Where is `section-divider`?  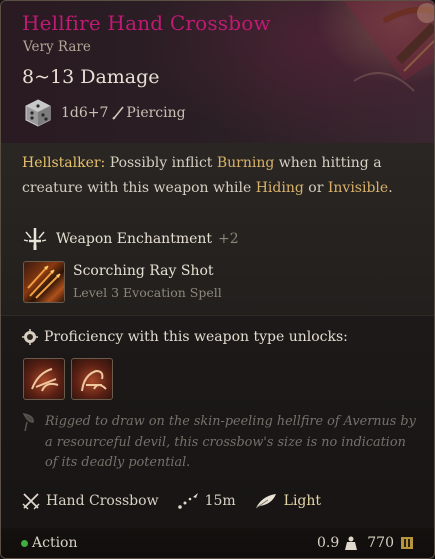 section-divider is located at coordinates (217, 315).